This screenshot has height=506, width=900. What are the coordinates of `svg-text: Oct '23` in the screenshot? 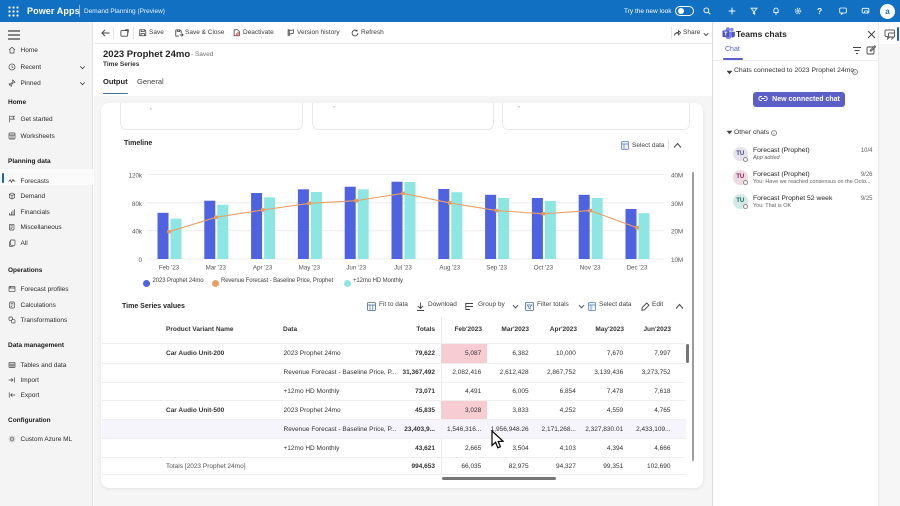 It's located at (544, 268).